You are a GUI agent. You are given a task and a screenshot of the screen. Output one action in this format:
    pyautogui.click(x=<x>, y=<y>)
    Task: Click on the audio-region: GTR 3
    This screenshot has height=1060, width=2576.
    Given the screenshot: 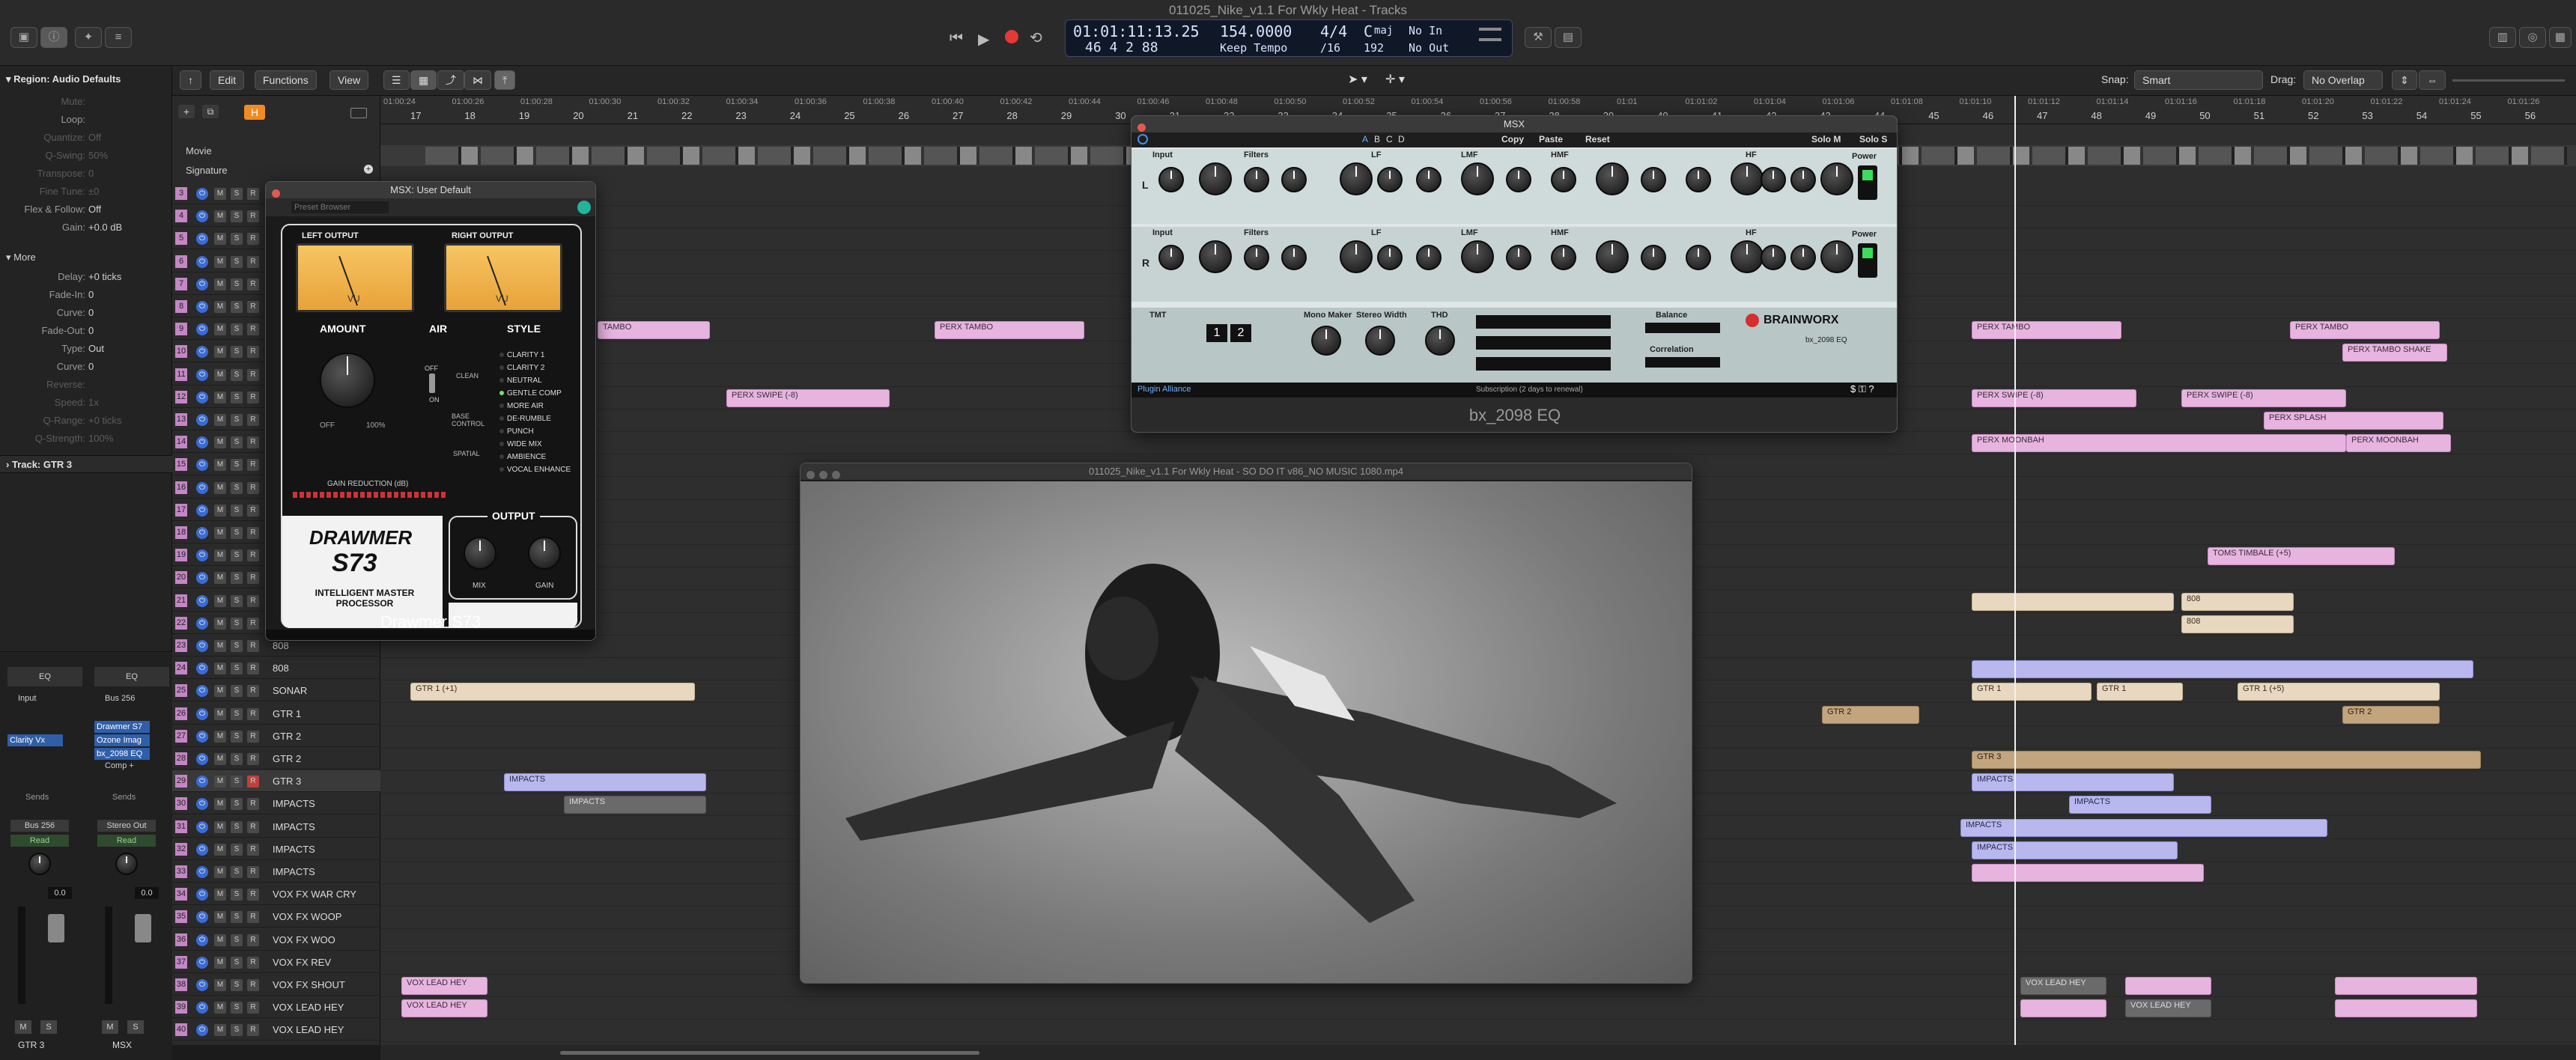 What is the action you would take?
    pyautogui.click(x=2226, y=760)
    